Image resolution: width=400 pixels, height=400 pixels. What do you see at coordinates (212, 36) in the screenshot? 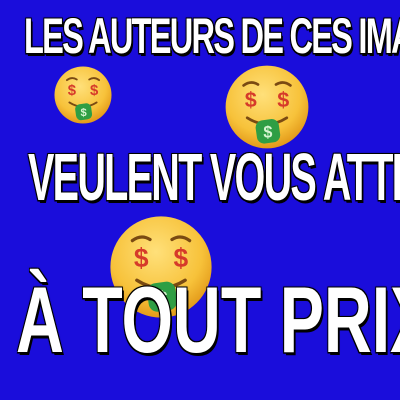
I see `caption-line-1: LES AUTEURS DE CES IMAGES` at bounding box center [212, 36].